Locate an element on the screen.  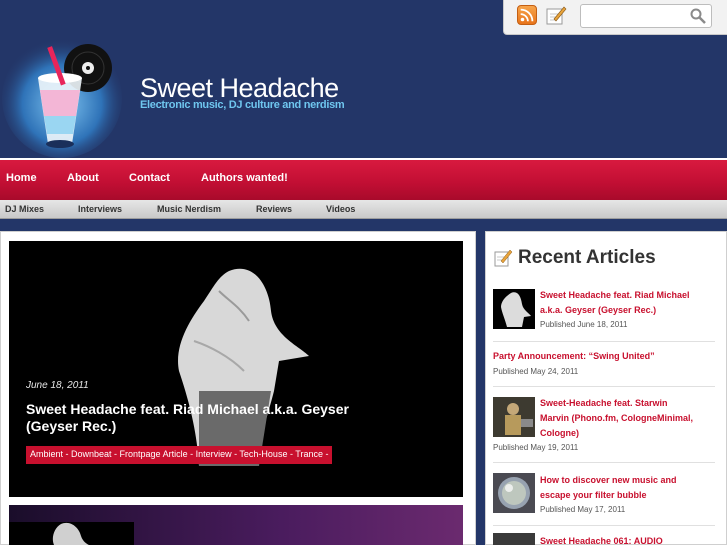
main-navigation: Home About Contact Authors wanted! is located at coordinates (363, 179).